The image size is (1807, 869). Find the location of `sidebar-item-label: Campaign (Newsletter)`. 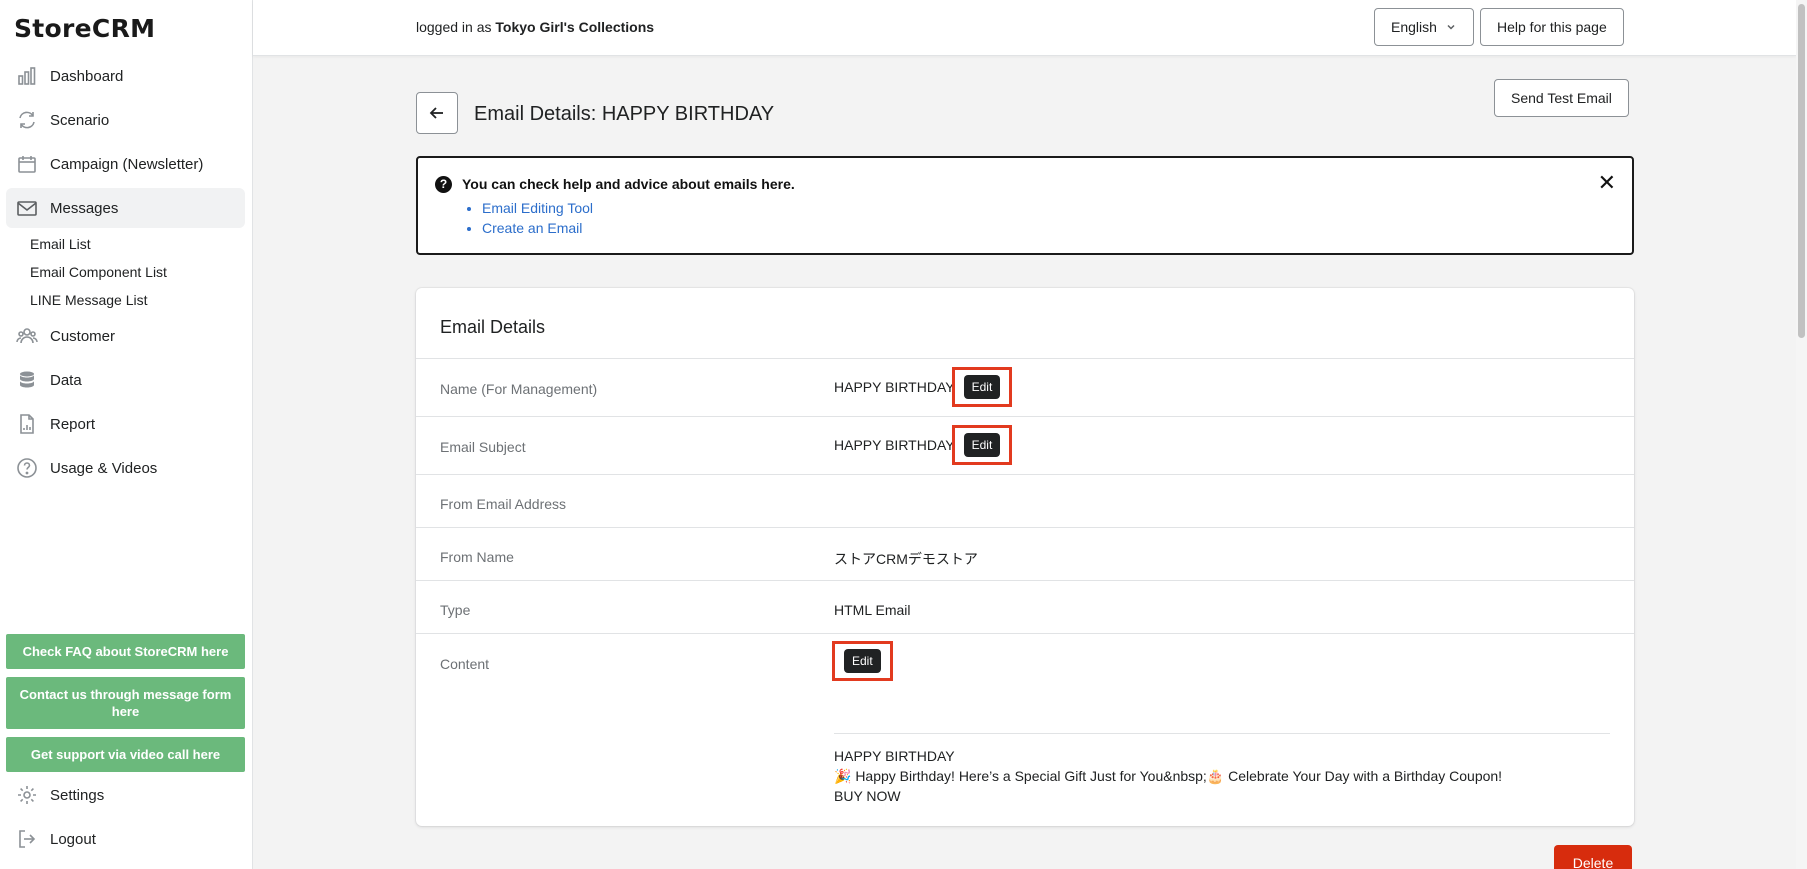

sidebar-item-label: Campaign (Newsletter) is located at coordinates (127, 164).